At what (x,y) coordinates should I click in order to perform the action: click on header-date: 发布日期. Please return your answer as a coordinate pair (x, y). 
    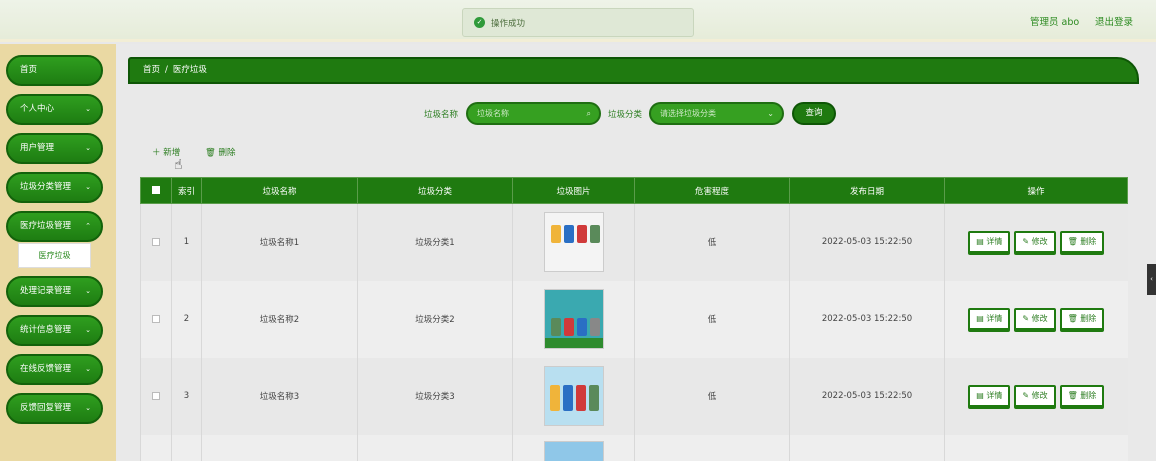
    Looking at the image, I should click on (867, 190).